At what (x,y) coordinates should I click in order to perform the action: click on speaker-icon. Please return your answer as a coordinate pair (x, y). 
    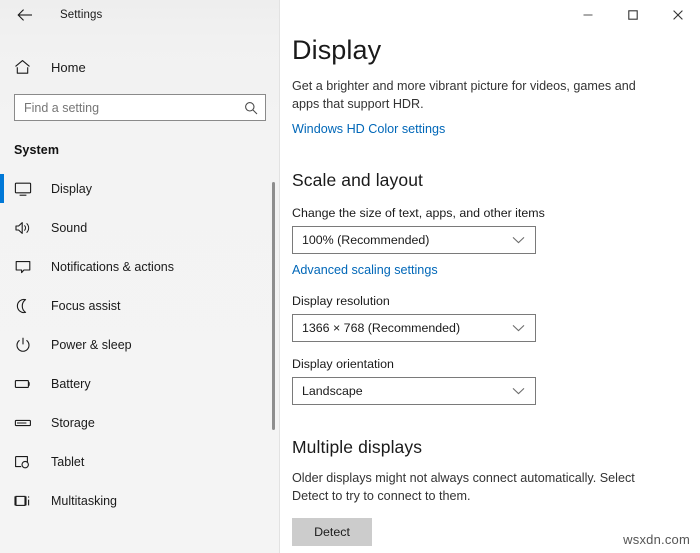
    Looking at the image, I should click on (25, 228).